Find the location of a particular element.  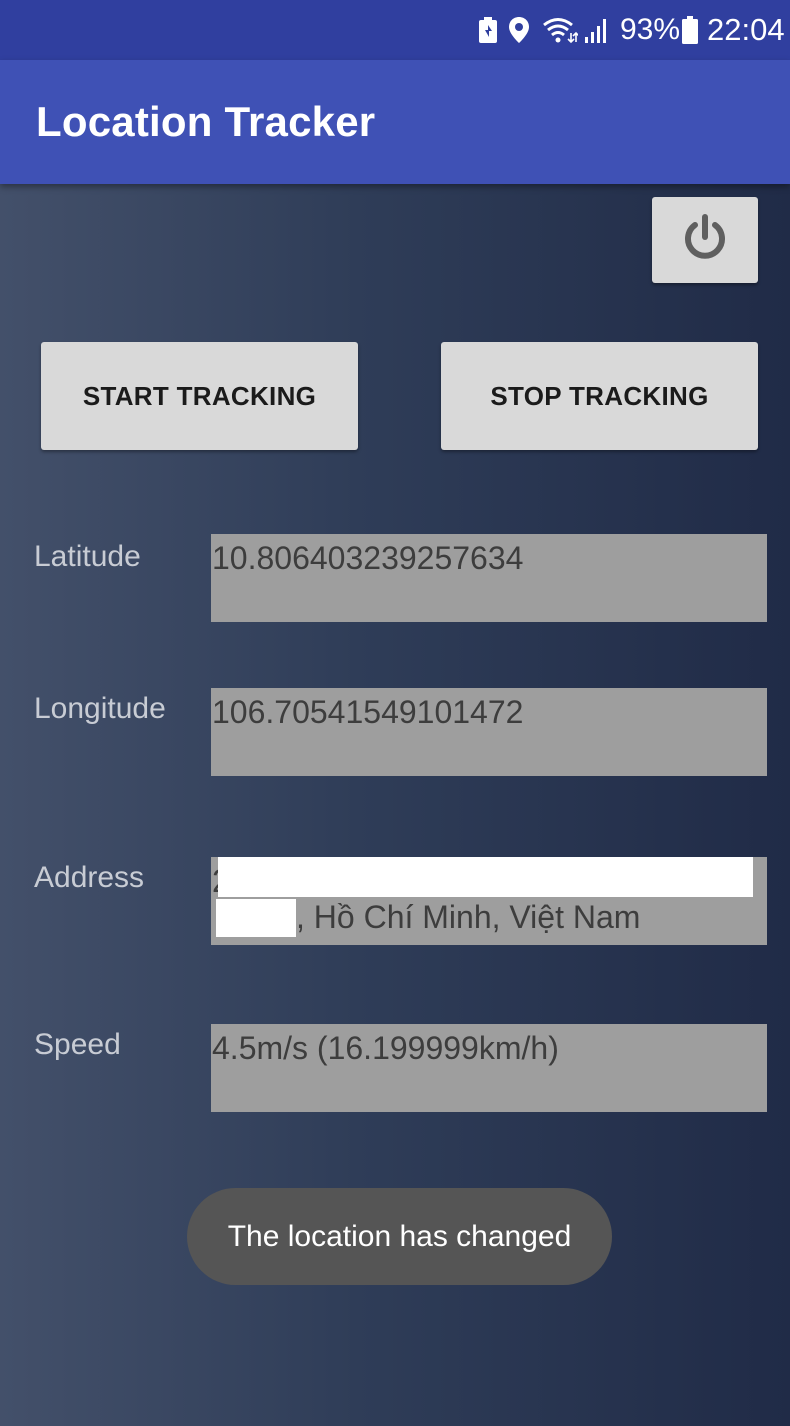

toast-message: The location has changed is located at coordinates (399, 1236).